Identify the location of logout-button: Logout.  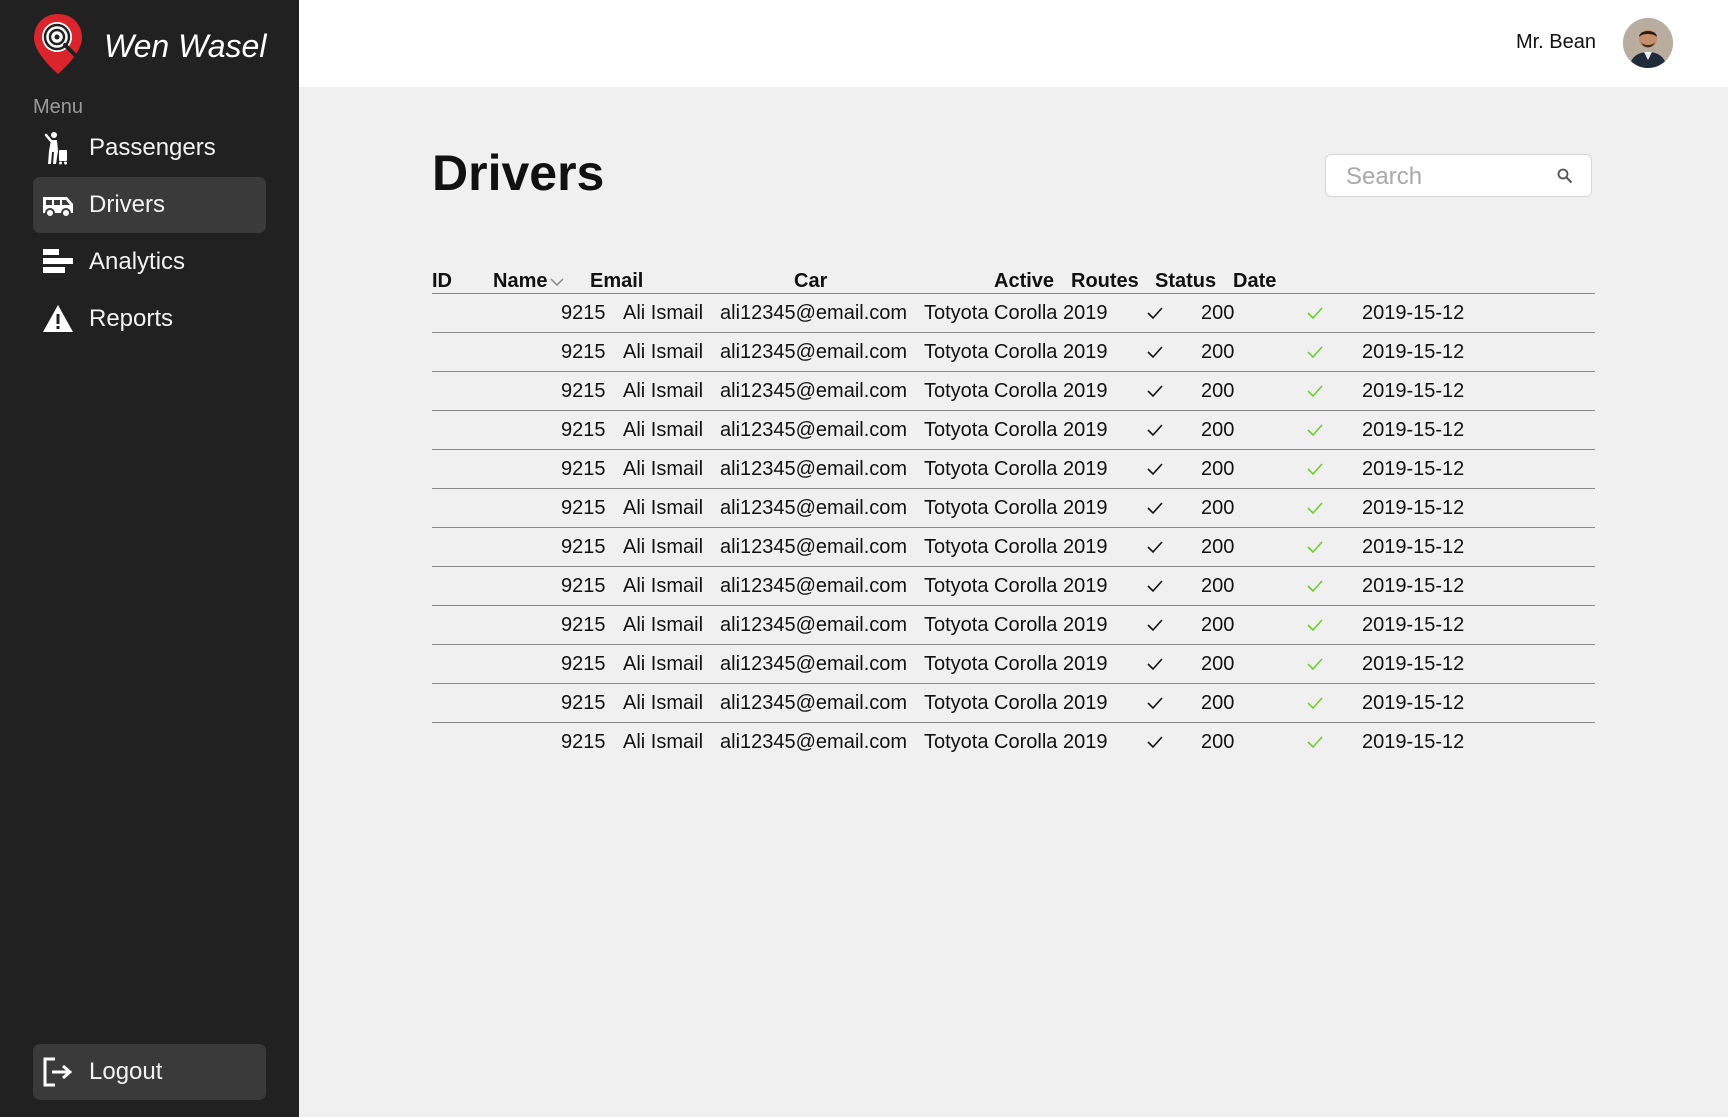
(149, 1072).